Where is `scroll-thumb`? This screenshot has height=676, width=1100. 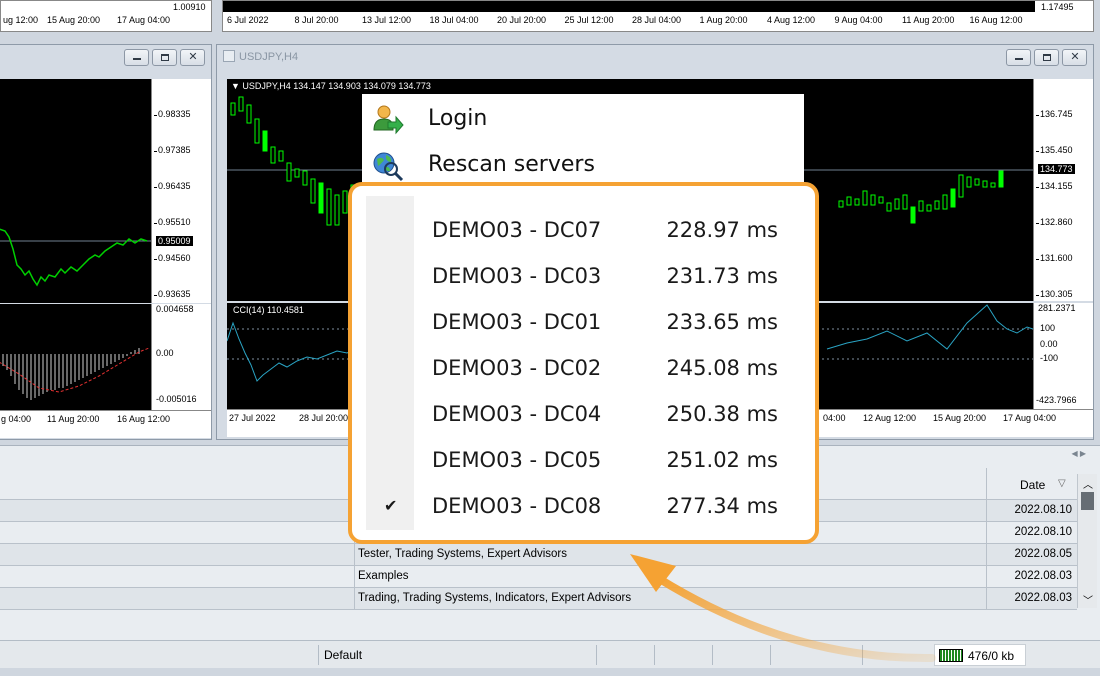 scroll-thumb is located at coordinates (1087, 501).